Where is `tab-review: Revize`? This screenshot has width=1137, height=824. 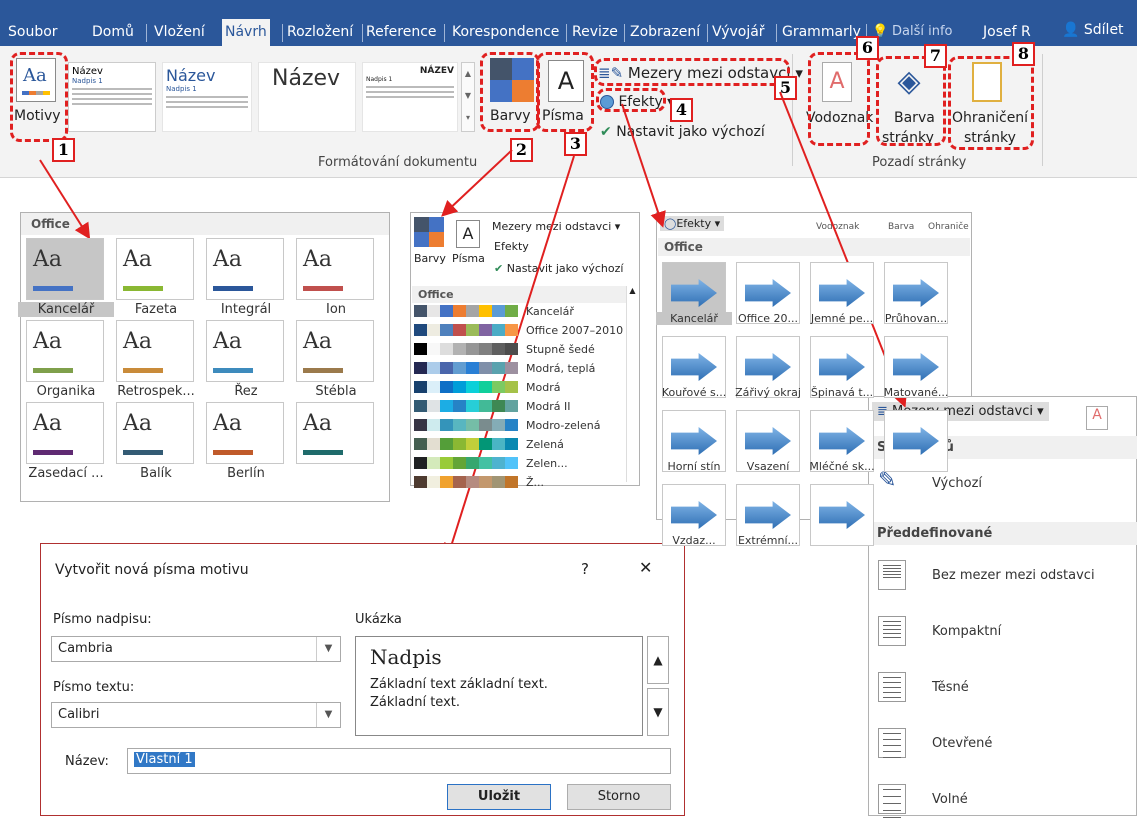
tab-review: Revize is located at coordinates (595, 32).